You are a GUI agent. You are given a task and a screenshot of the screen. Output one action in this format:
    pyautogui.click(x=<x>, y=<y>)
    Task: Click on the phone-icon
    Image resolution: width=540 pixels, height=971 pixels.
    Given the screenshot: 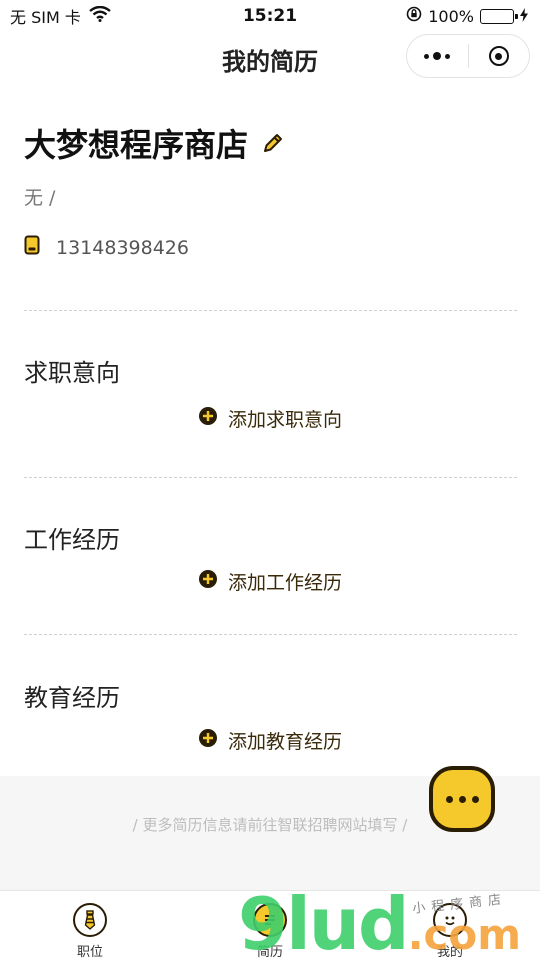 What is the action you would take?
    pyautogui.click(x=32, y=247)
    